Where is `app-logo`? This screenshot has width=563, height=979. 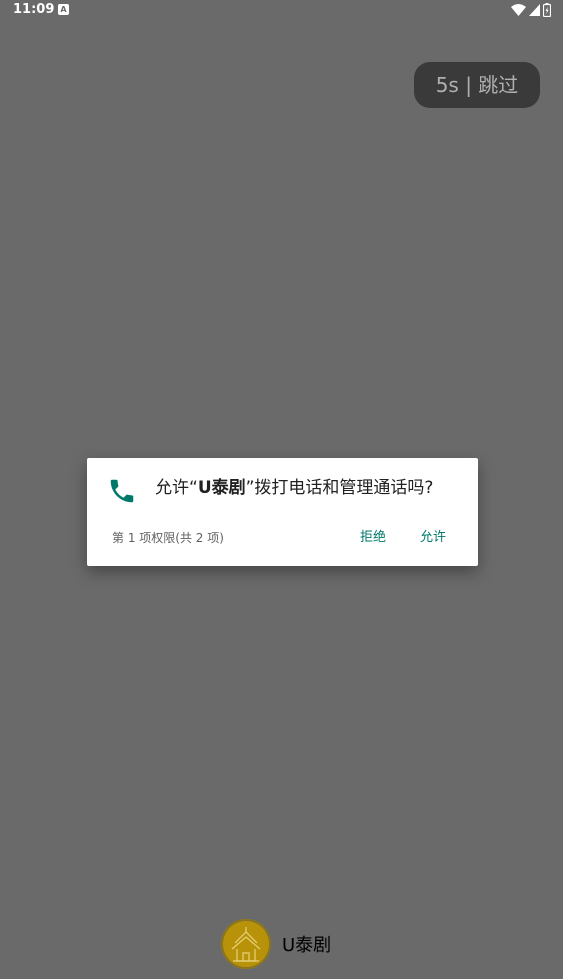 app-logo is located at coordinates (246, 944).